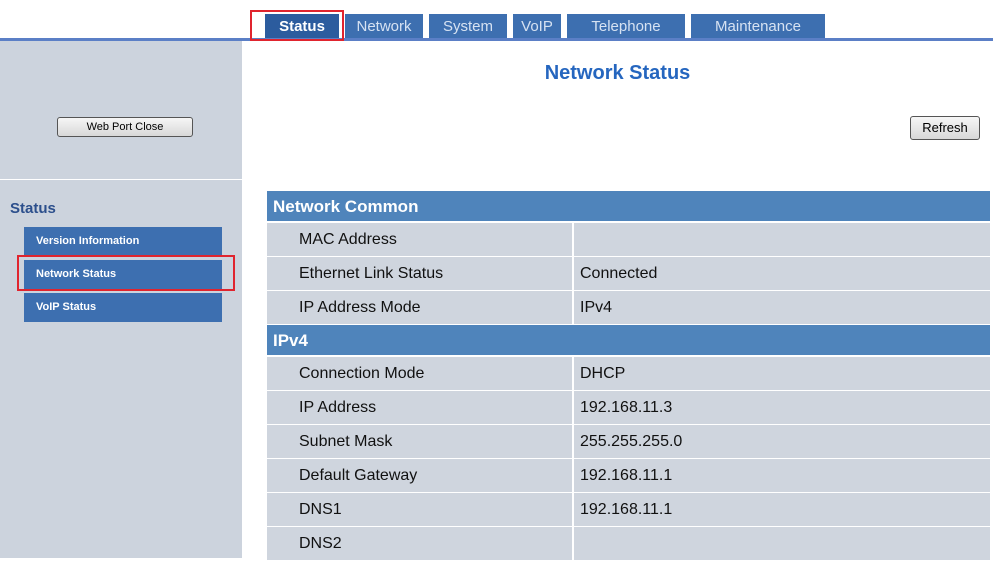 Image resolution: width=993 pixels, height=561 pixels. I want to click on row-label: Default Gateway, so click(420, 475).